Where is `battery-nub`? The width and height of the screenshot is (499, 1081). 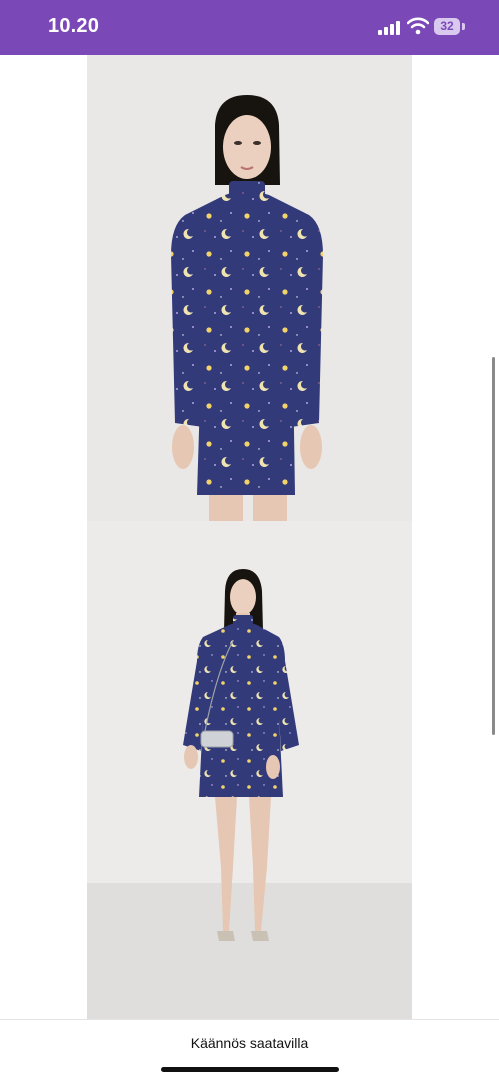 battery-nub is located at coordinates (463, 26).